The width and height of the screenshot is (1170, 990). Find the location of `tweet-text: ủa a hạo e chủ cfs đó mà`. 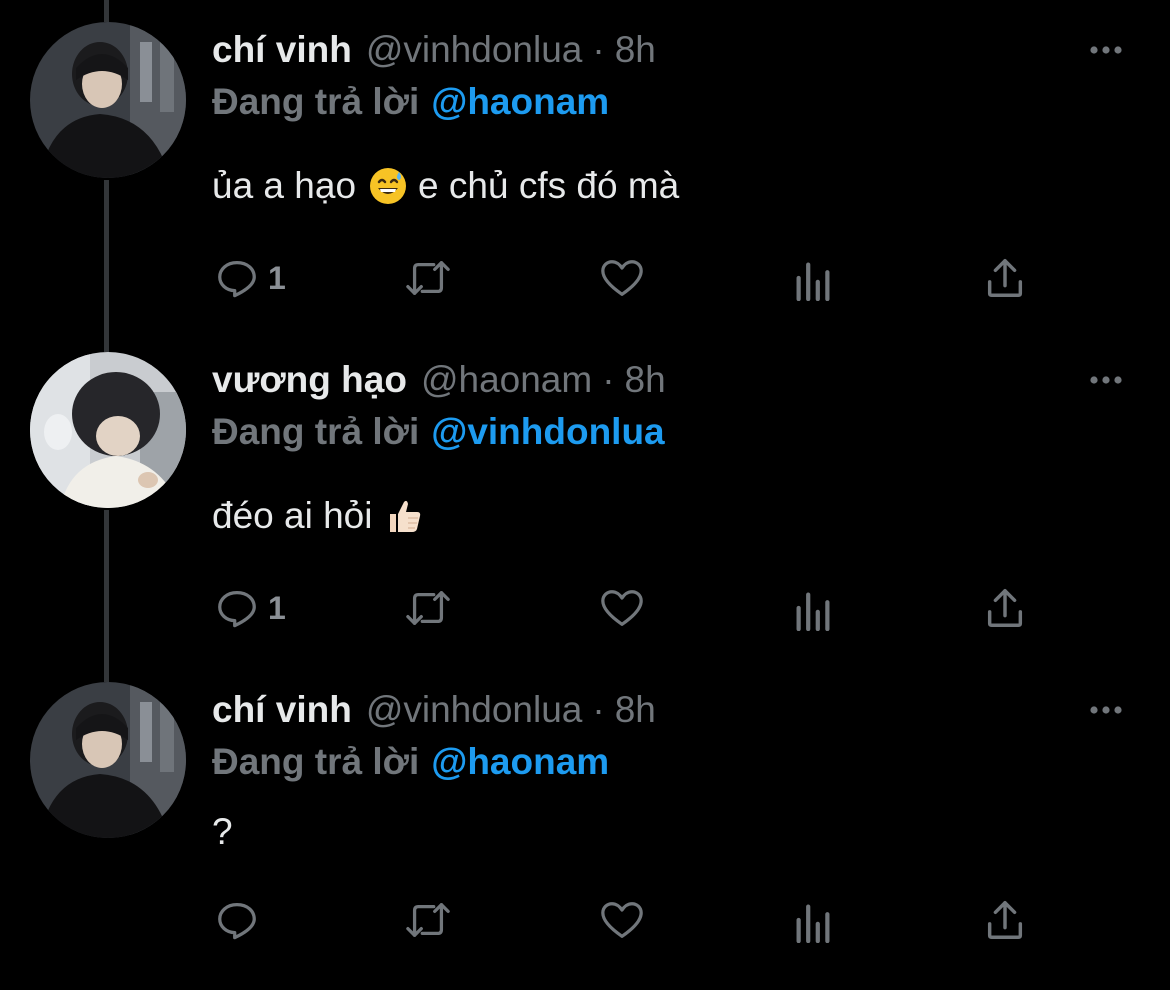

tweet-text: ủa a hạo e chủ cfs đó mà is located at coordinates (445, 186).